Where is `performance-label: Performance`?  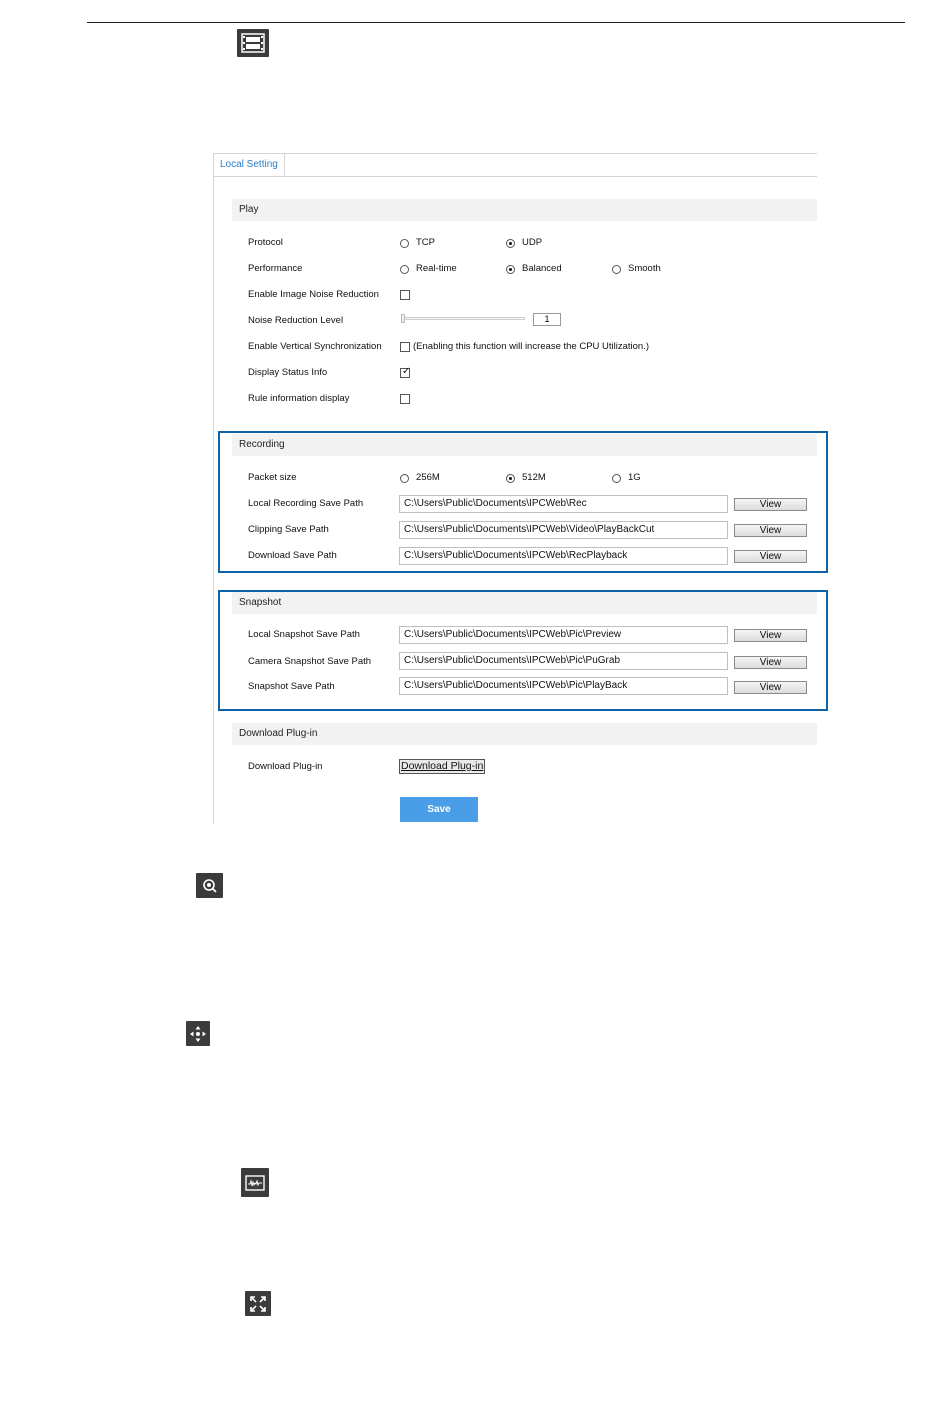 performance-label: Performance is located at coordinates (275, 268).